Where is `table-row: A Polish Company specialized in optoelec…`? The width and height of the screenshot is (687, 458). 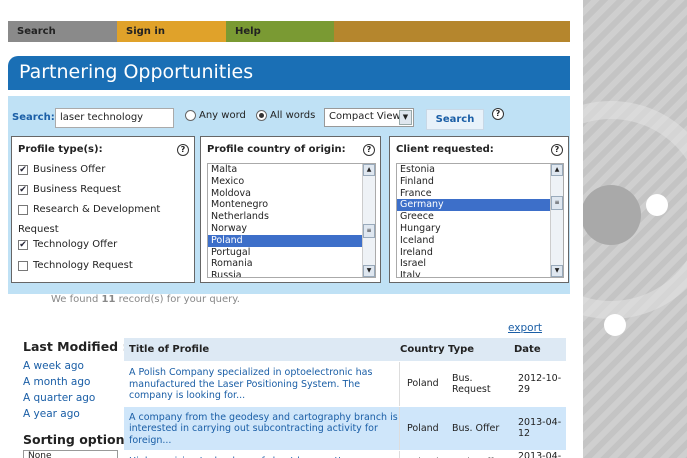
table-row: A Polish Company specialized in optoelec… is located at coordinates (345, 383).